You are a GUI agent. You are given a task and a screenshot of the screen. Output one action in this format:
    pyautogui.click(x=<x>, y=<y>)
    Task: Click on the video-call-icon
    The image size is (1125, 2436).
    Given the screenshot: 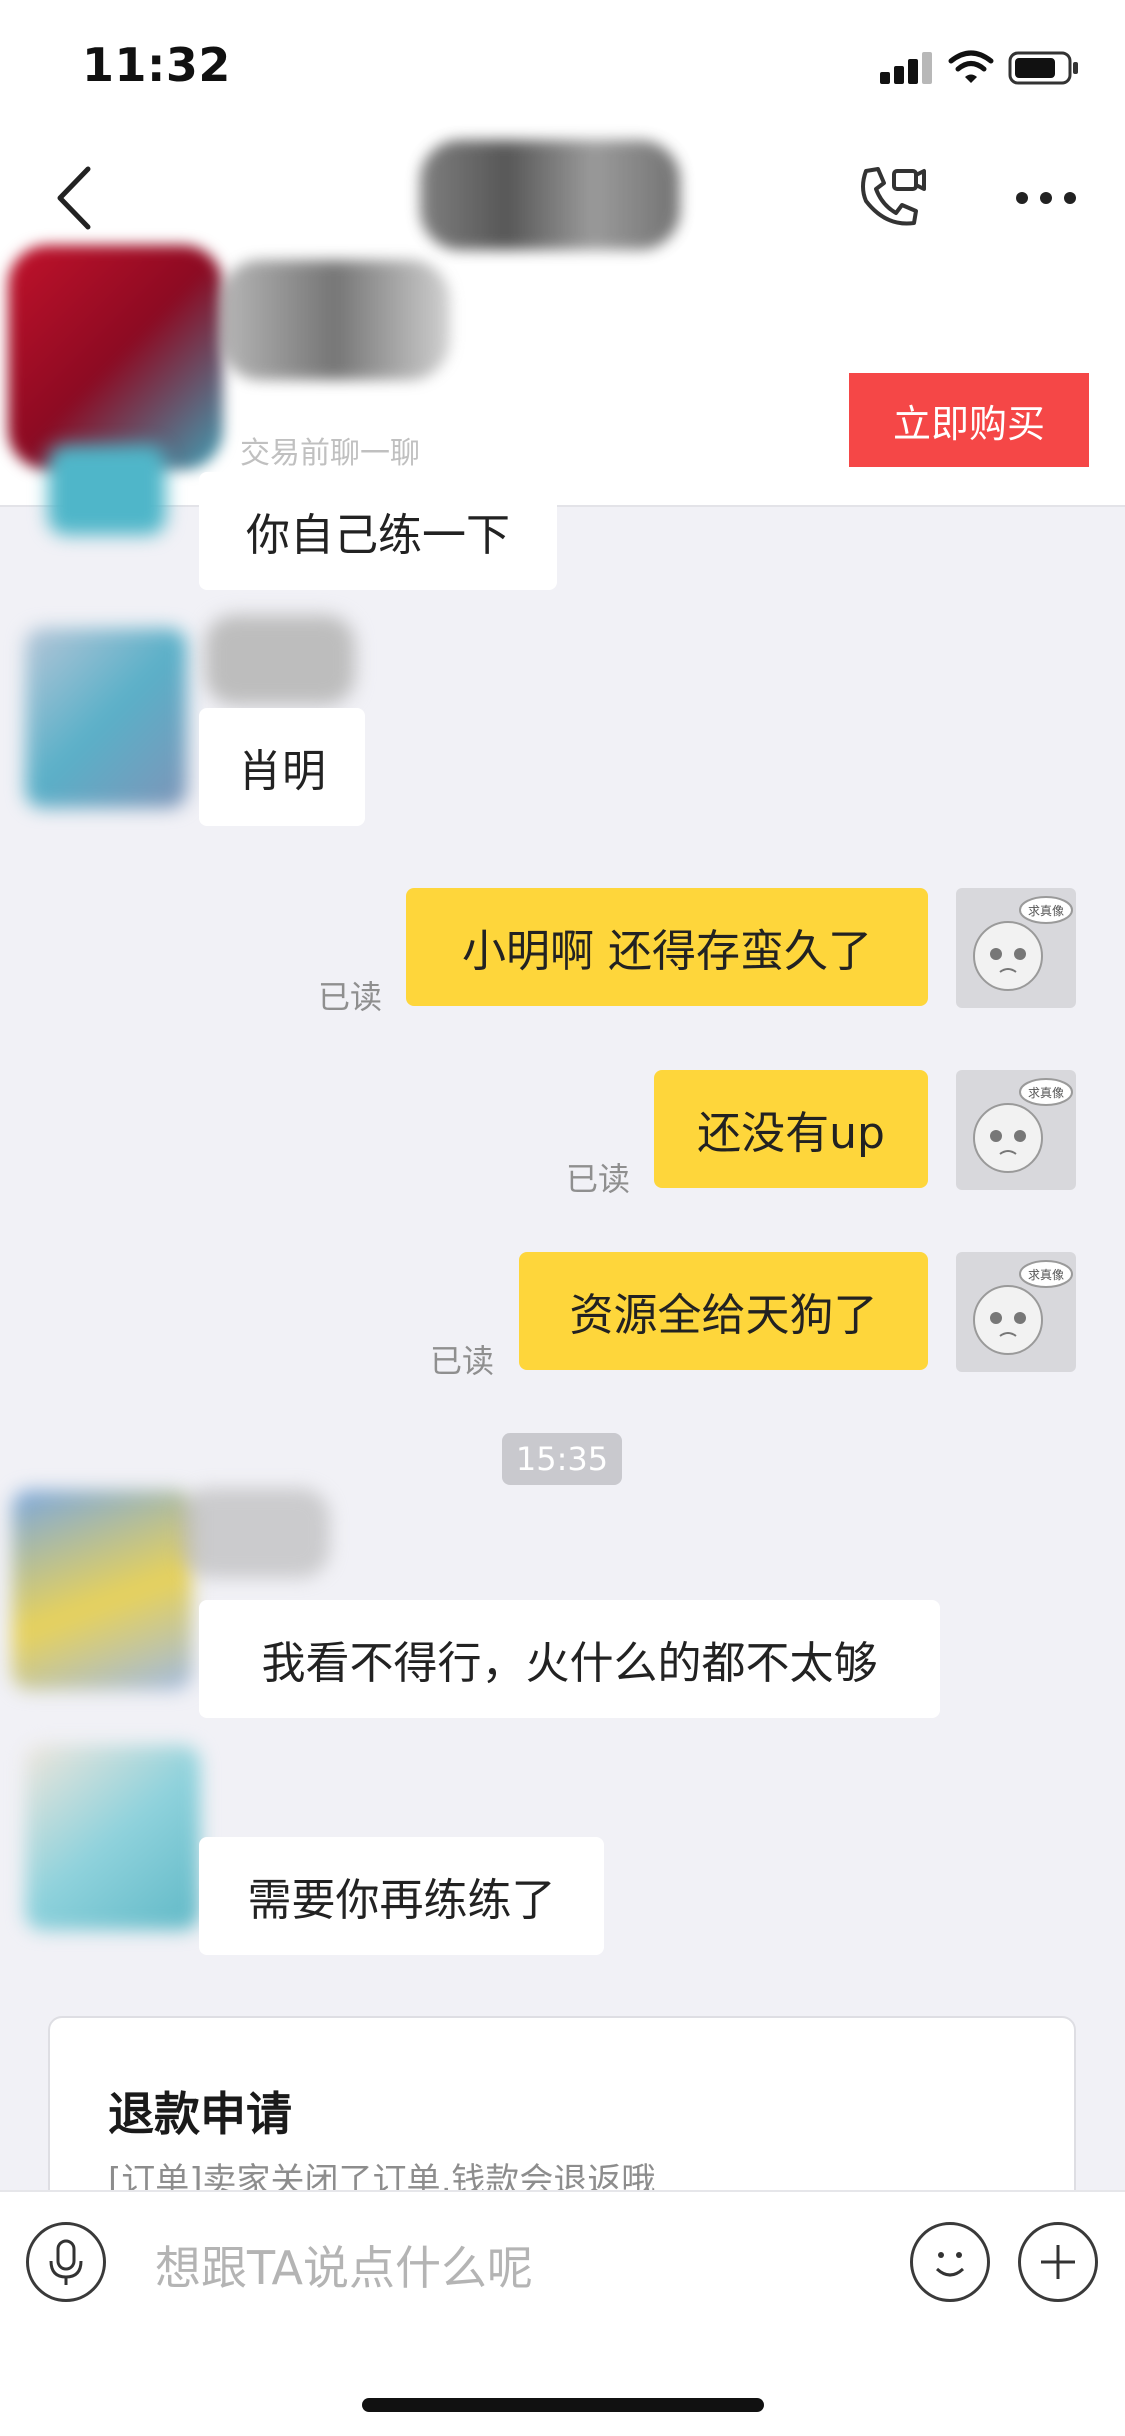 What is the action you would take?
    pyautogui.click(x=891, y=196)
    